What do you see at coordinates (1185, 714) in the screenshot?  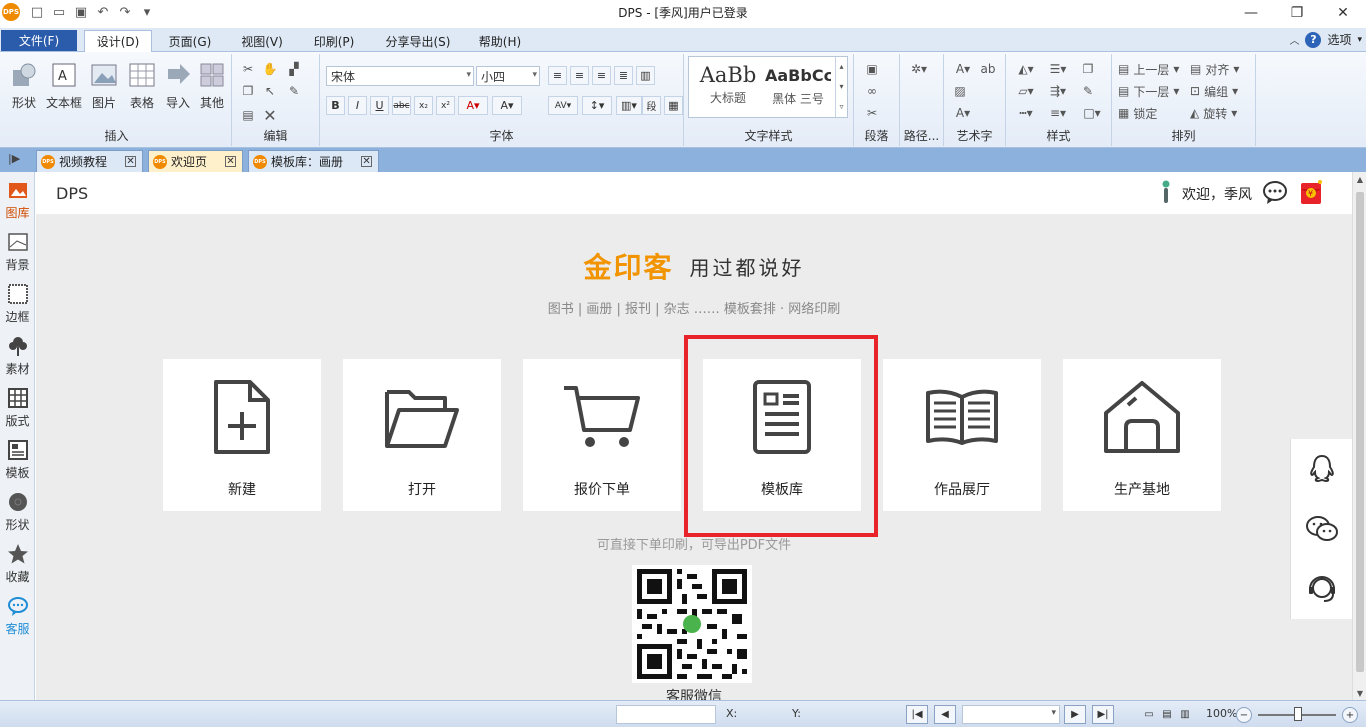 I see `view-spread-icon: ▥` at bounding box center [1185, 714].